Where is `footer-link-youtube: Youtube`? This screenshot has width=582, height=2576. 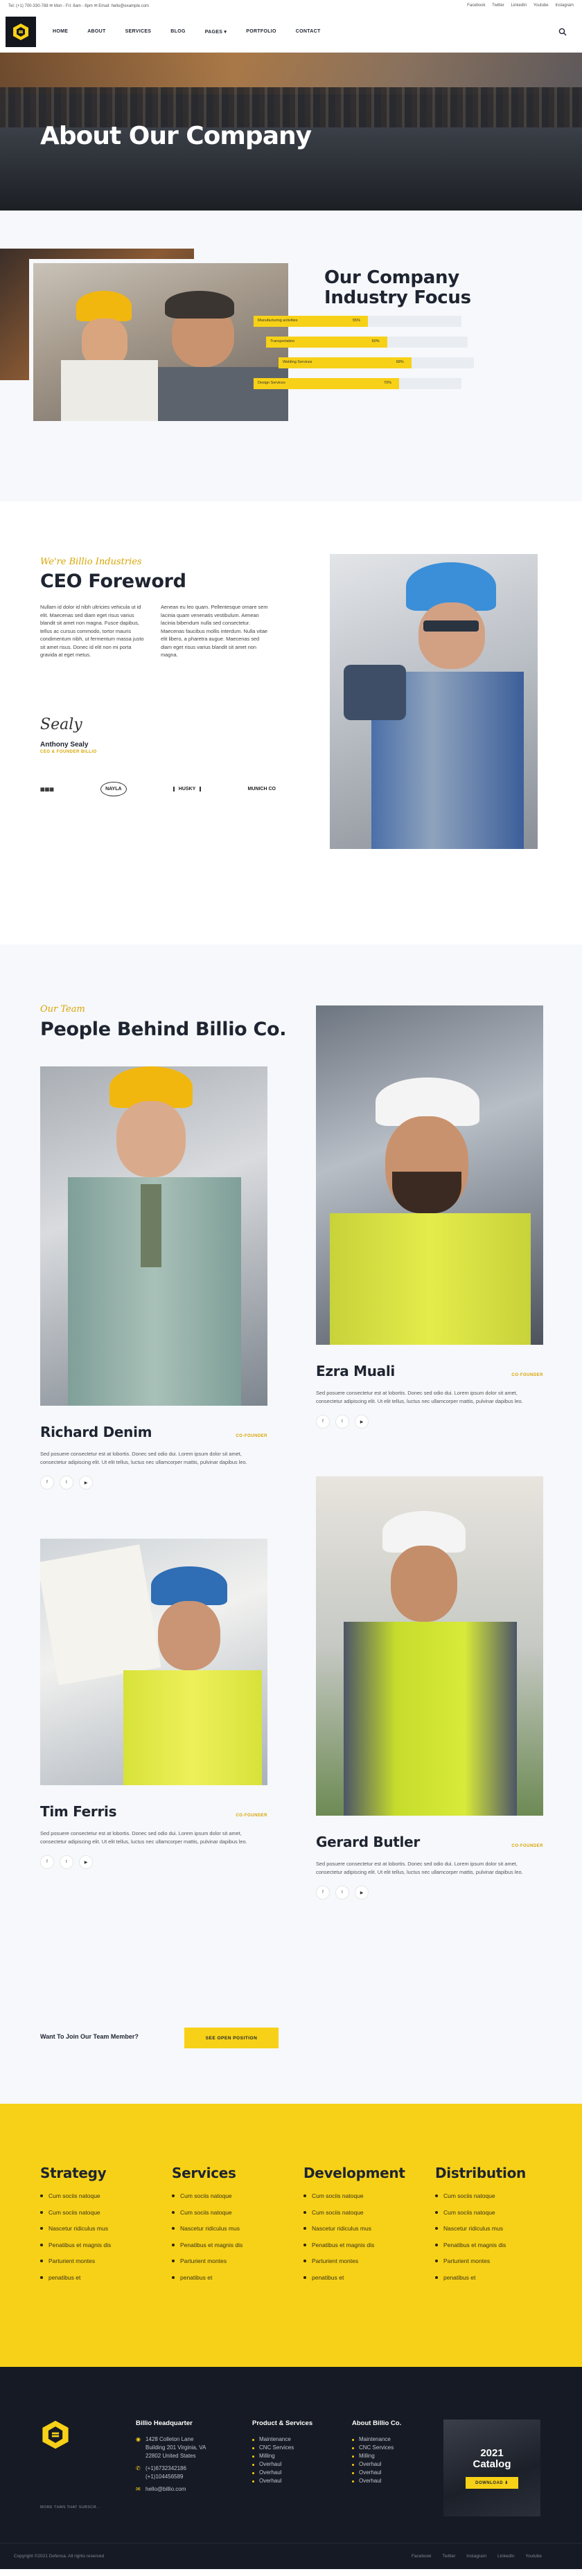
footer-link-youtube: Youtube is located at coordinates (533, 2556).